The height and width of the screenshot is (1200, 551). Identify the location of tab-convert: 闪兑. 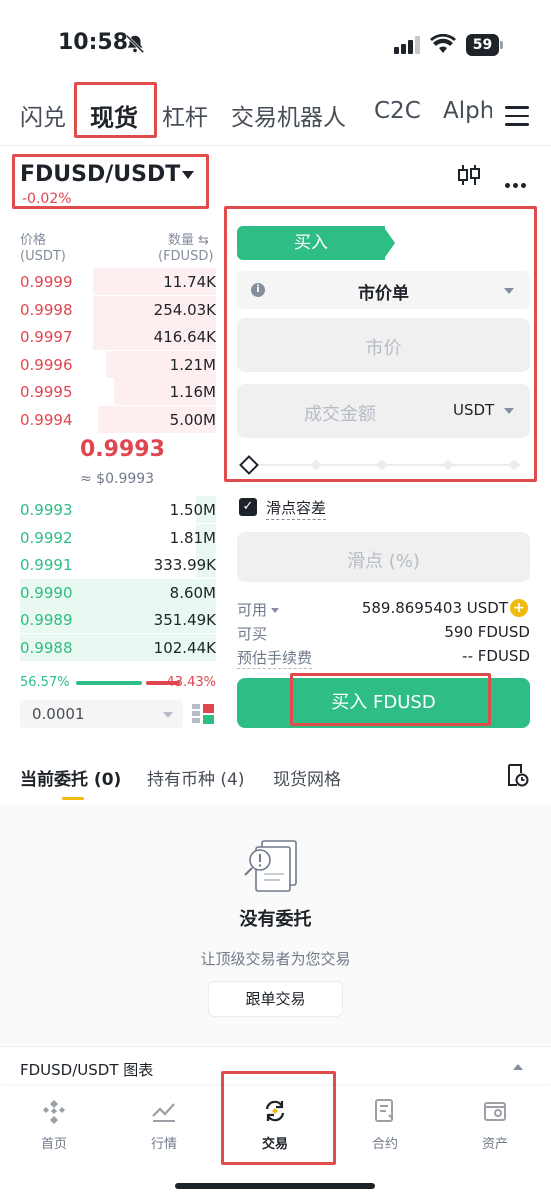
(43, 115).